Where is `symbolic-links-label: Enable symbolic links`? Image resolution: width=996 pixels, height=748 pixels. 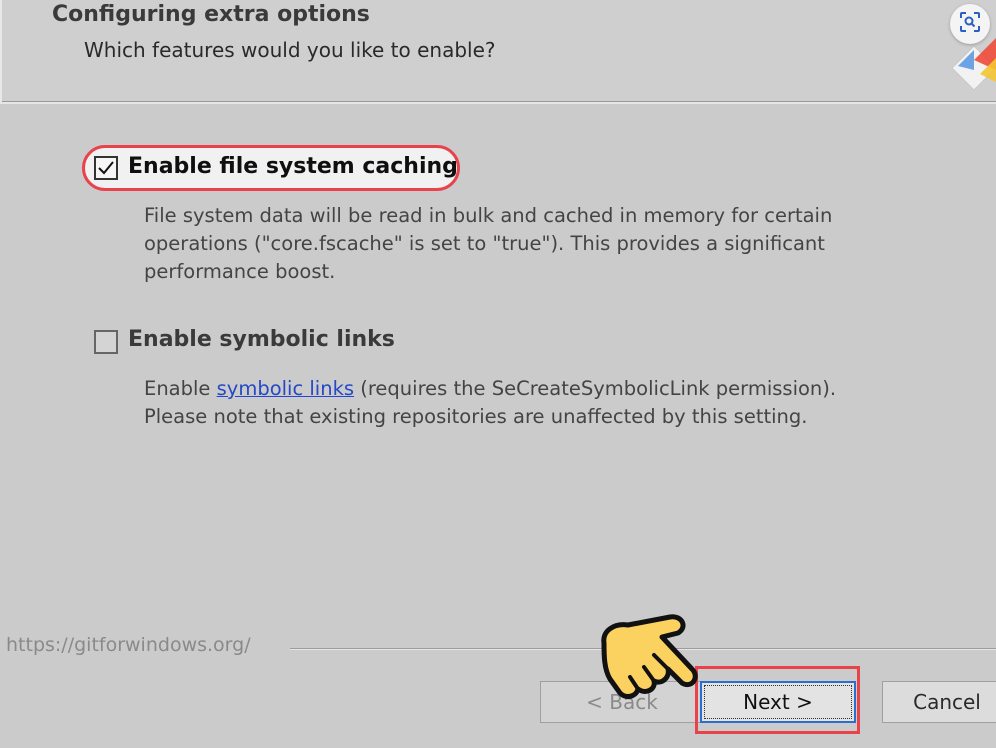
symbolic-links-label: Enable symbolic links is located at coordinates (261, 339).